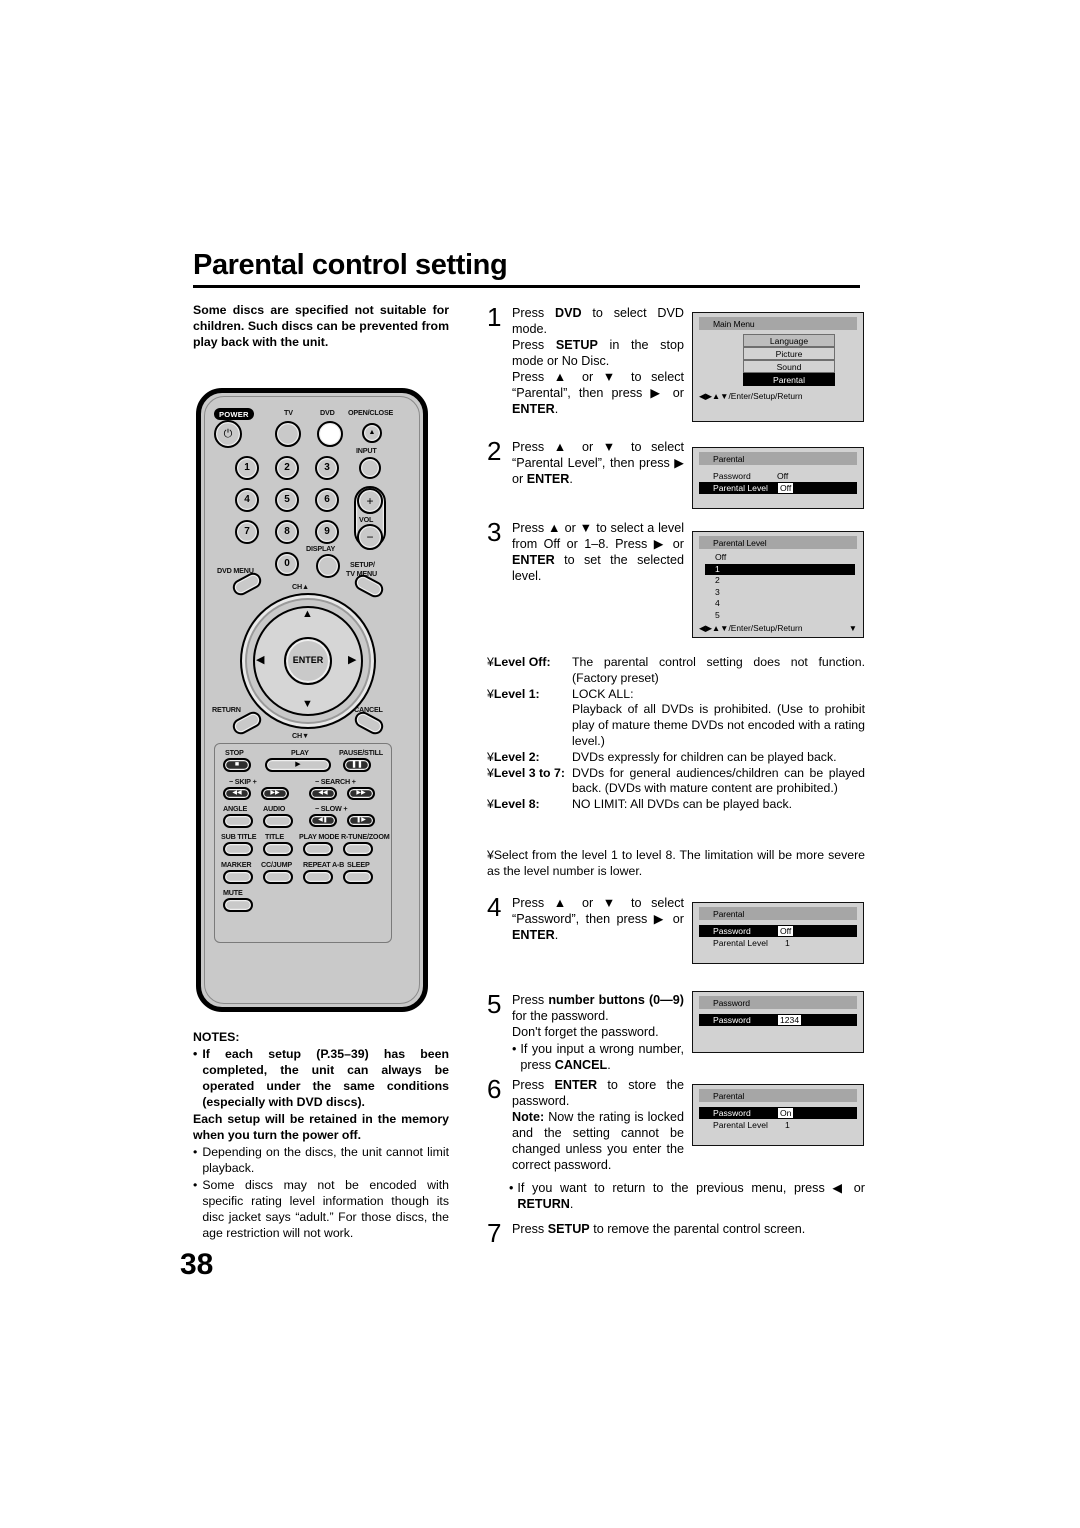 This screenshot has width=1080, height=1528. I want to click on osd-parental-1-title: Parental, so click(778, 458).